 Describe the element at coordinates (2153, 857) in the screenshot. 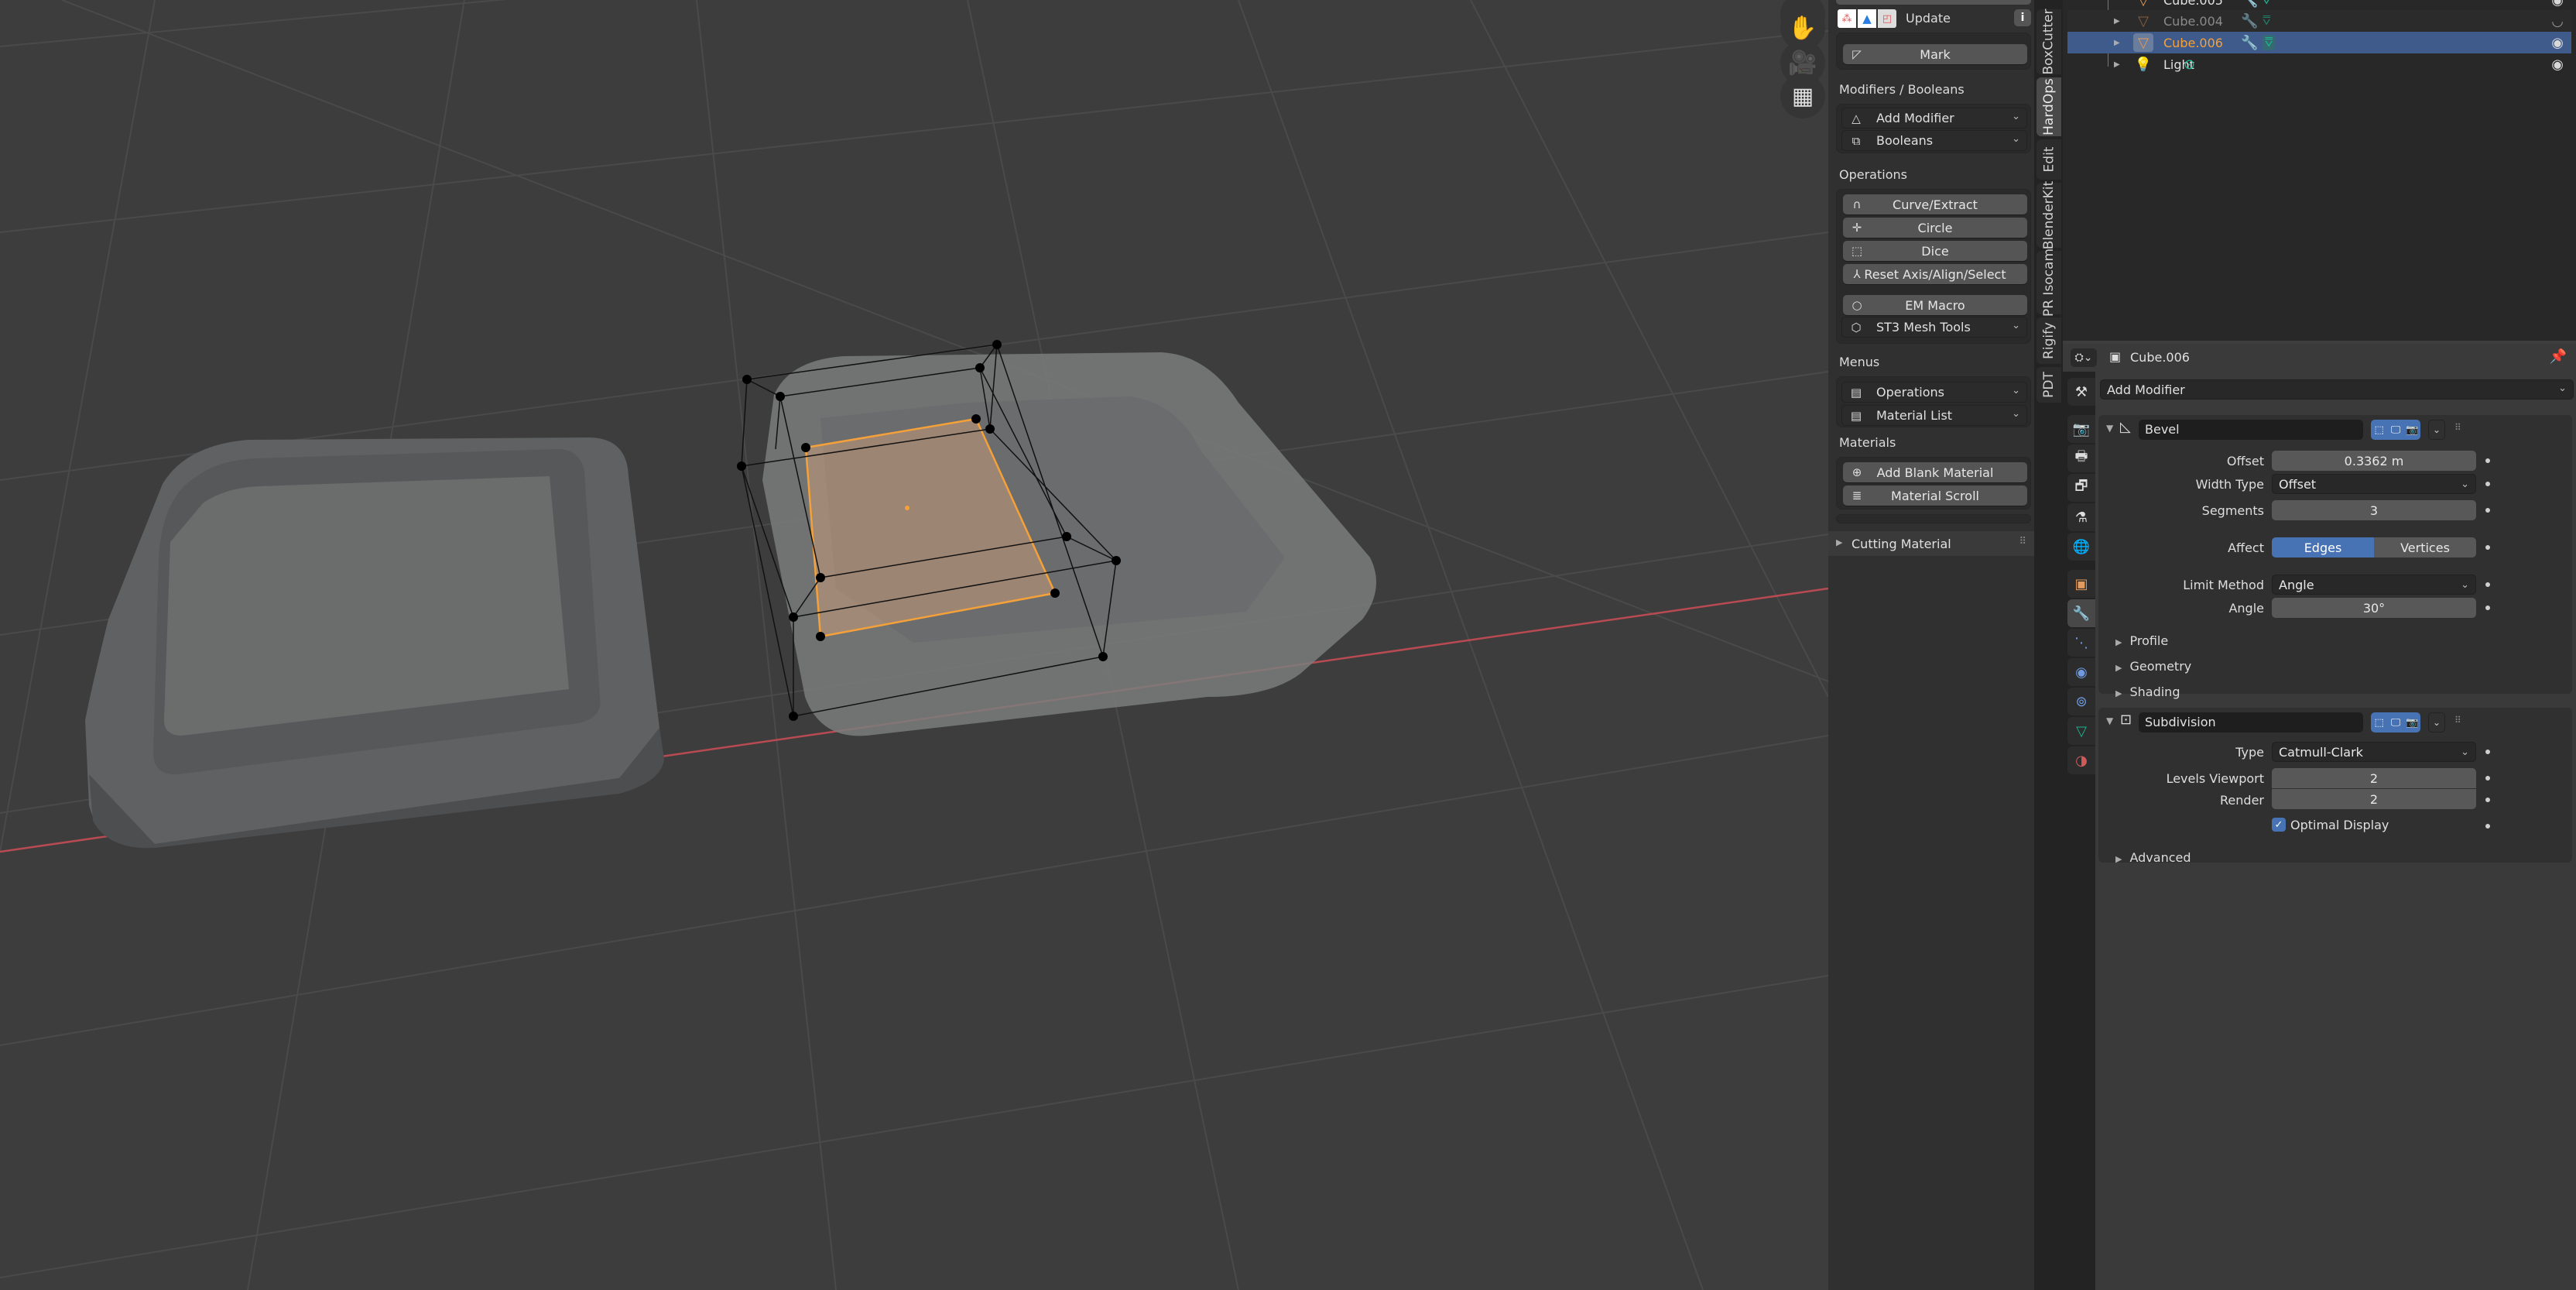

I see `advanced-subpanel: ▶ Advanced` at that location.